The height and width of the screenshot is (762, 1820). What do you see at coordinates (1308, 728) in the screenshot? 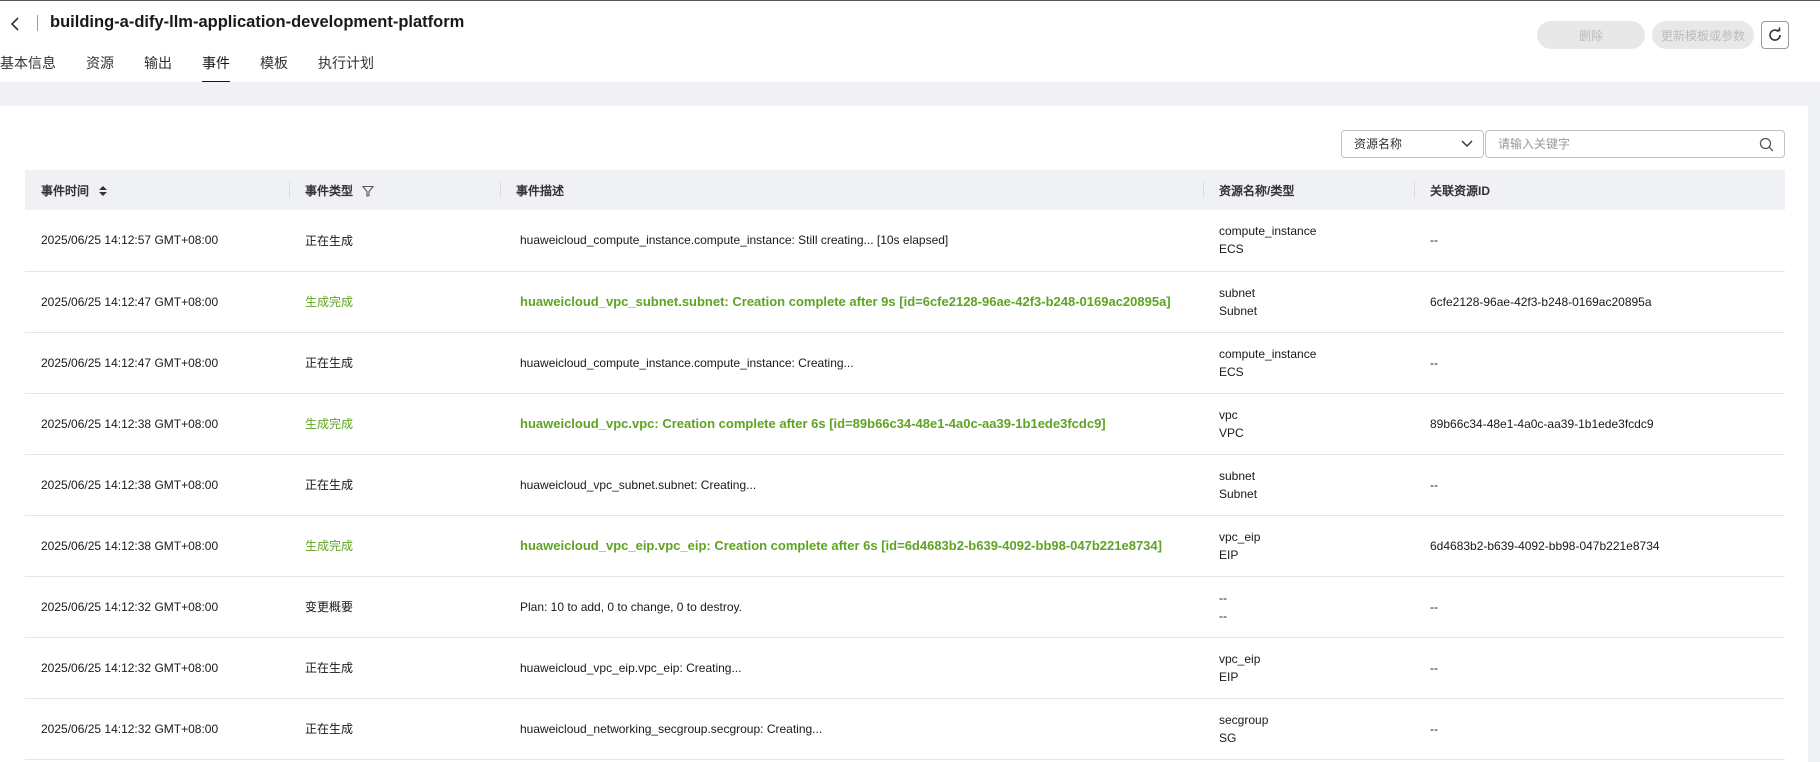
I see `resource-name-type: secgroup SG` at bounding box center [1308, 728].